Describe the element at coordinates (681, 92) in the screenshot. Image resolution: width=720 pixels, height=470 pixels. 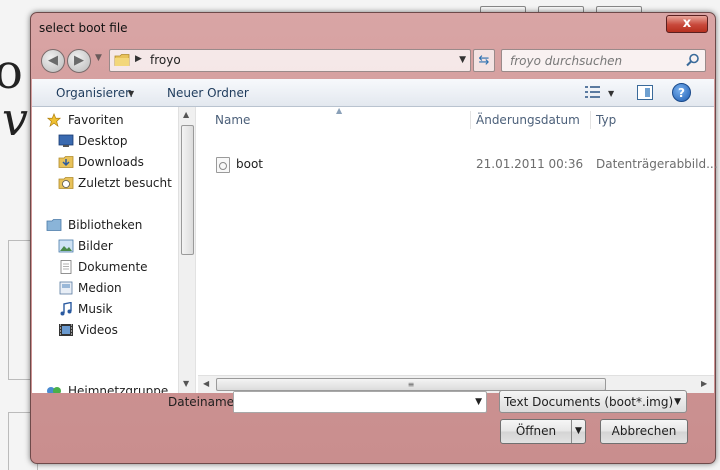
I see `help-icon: ?` at that location.